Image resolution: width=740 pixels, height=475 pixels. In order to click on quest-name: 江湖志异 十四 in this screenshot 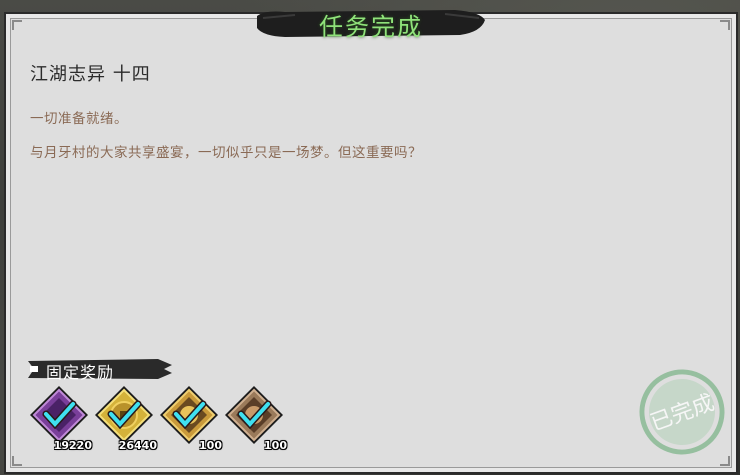, I will do `click(90, 74)`.